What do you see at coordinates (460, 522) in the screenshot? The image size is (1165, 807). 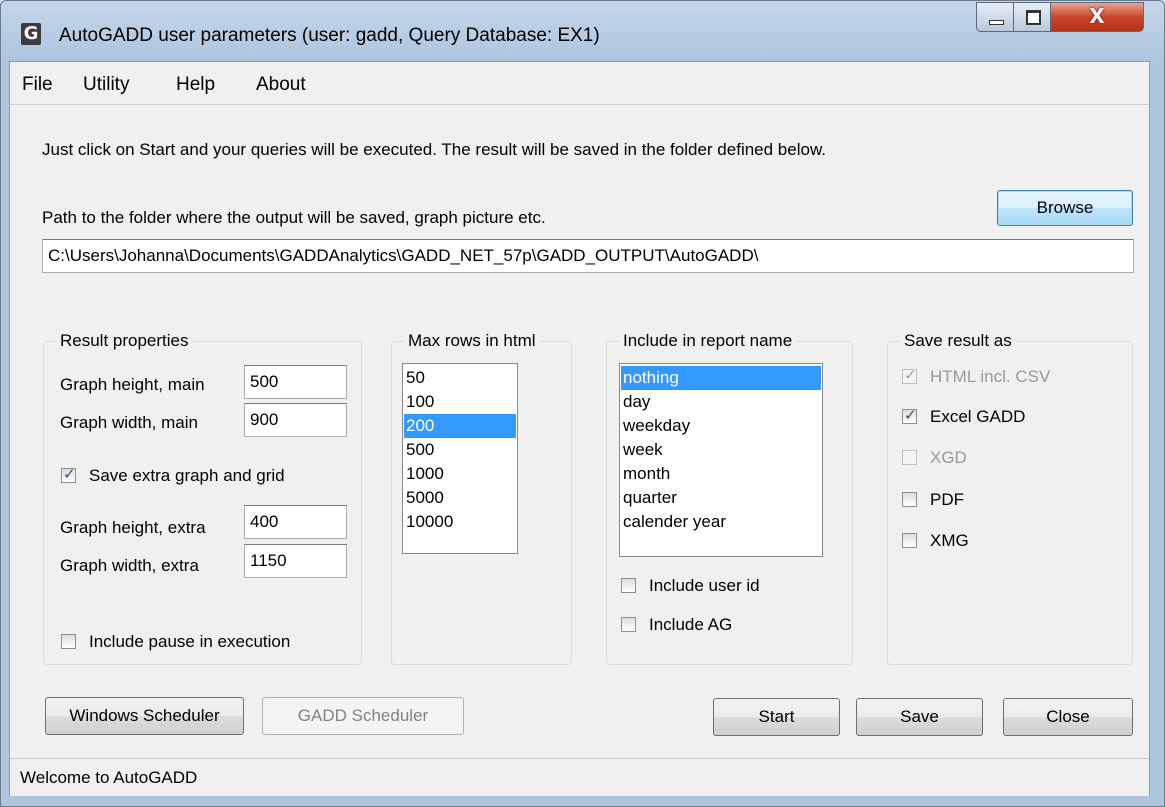 I see `max-rows-option: 10000` at bounding box center [460, 522].